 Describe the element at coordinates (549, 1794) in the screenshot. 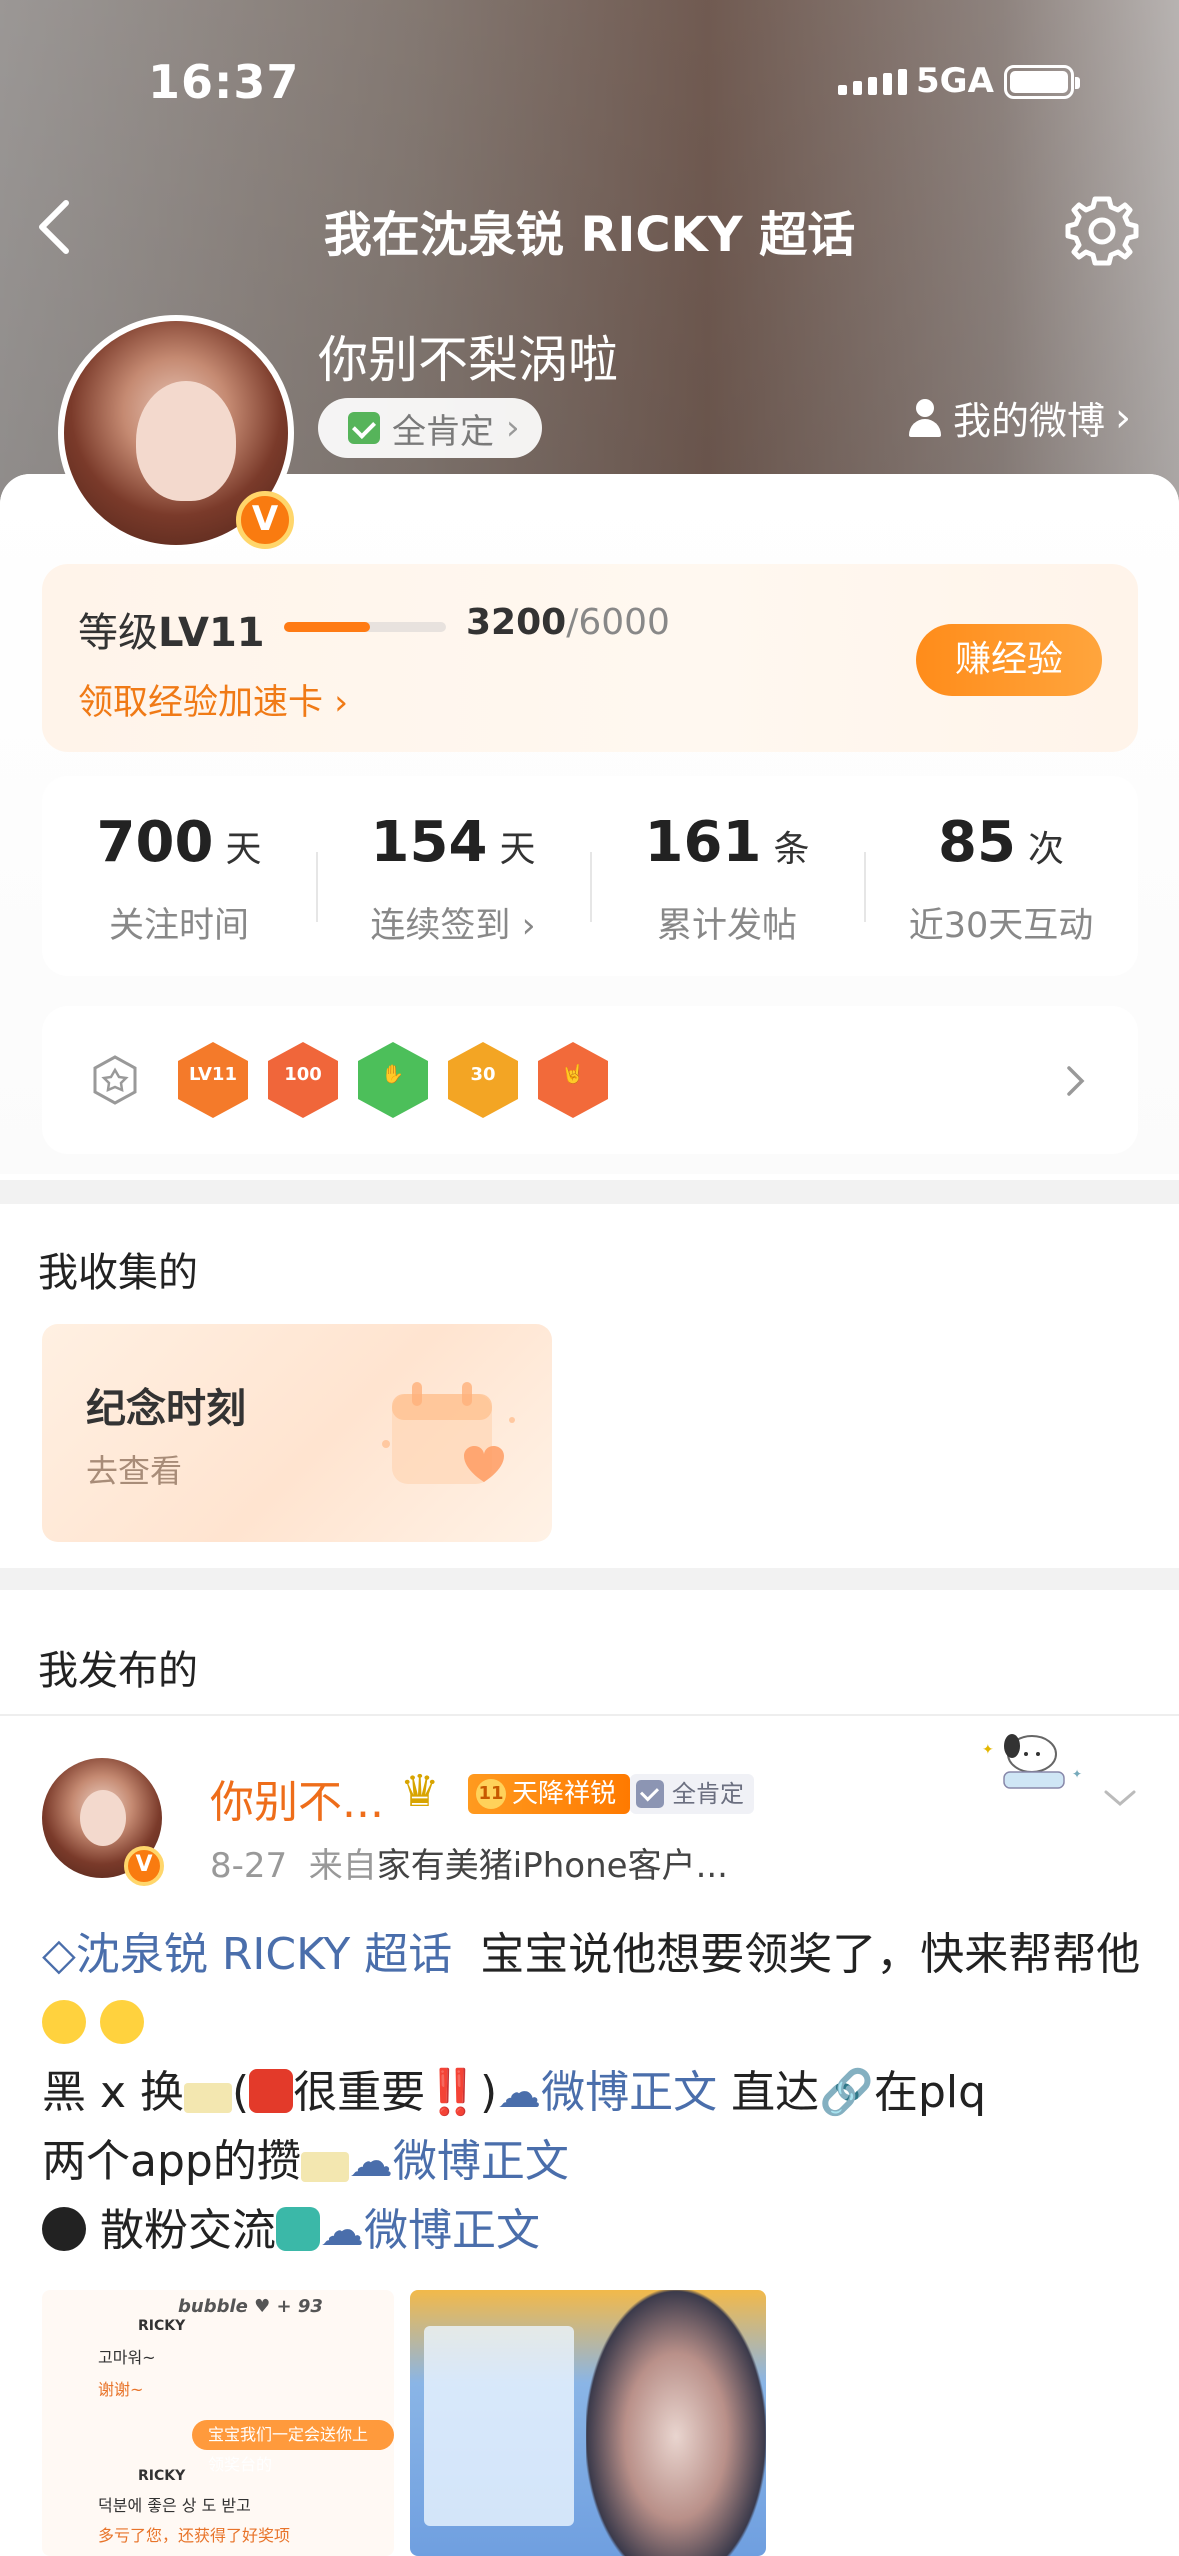

I see `fan-title-tag: 11 天降祥锐` at that location.